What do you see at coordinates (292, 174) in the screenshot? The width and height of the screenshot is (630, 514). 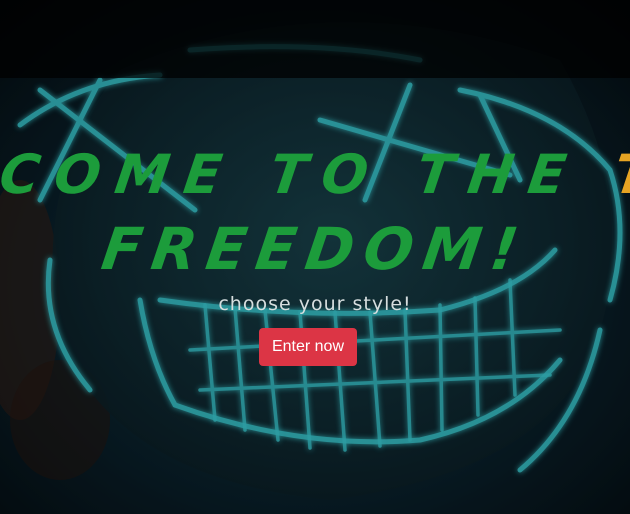 I see `headline-text-green: COME TO THE` at bounding box center [292, 174].